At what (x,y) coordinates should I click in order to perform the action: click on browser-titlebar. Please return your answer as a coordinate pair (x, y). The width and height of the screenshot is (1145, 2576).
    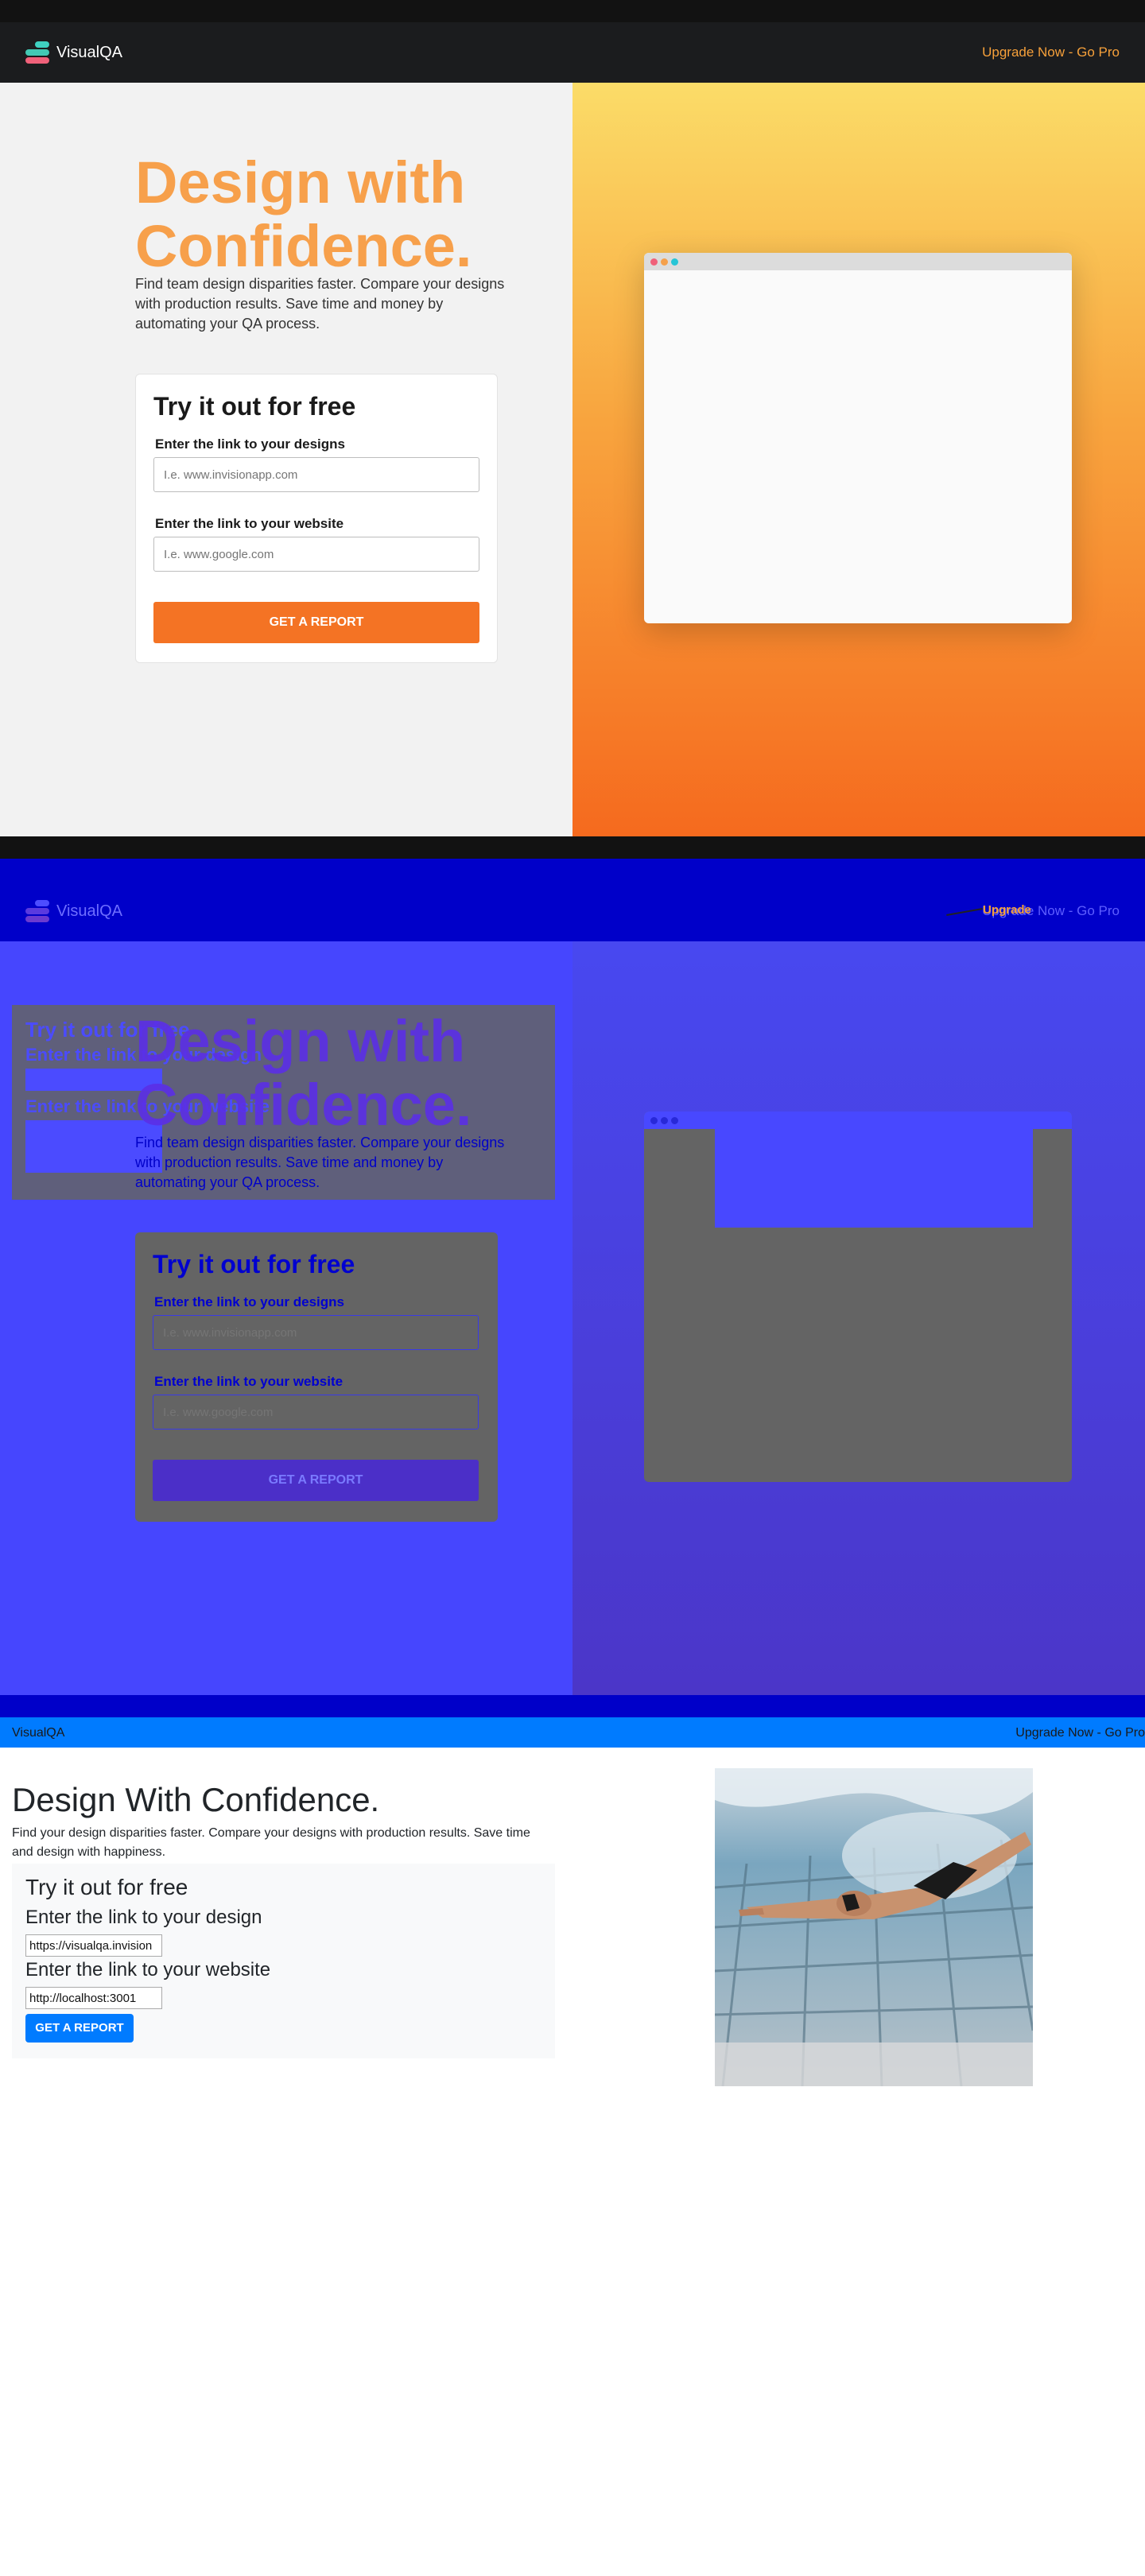
    Looking at the image, I should click on (858, 261).